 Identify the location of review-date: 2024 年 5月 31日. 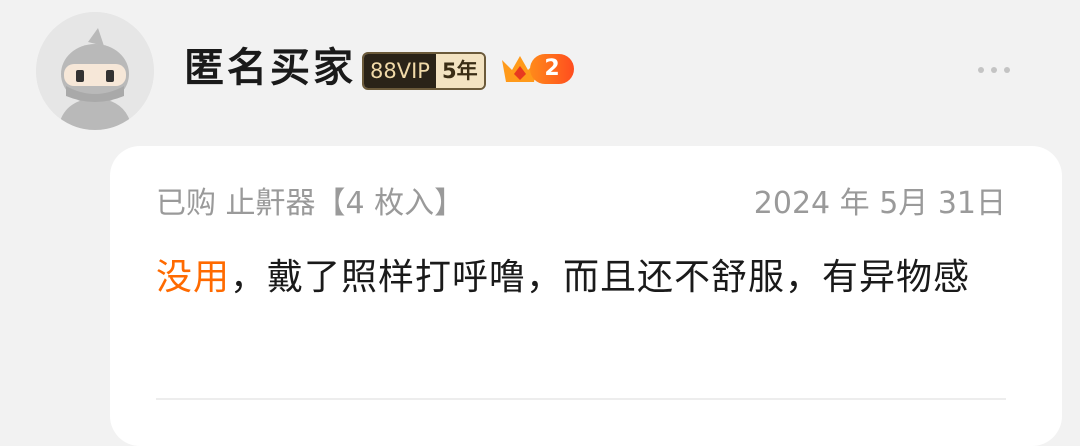
(879, 203).